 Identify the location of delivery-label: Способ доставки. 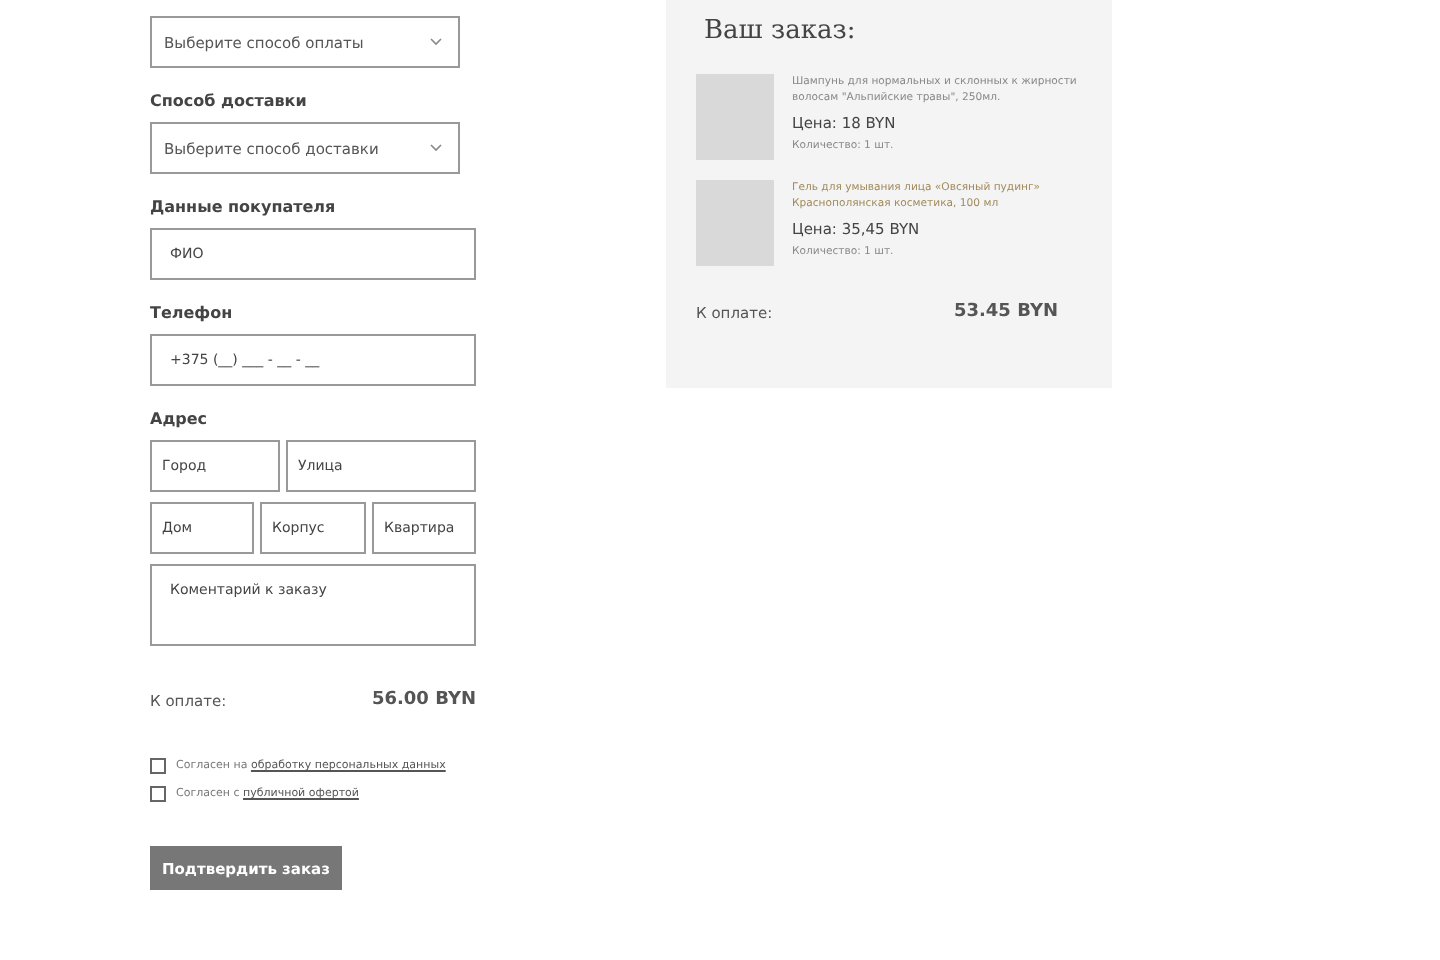
(229, 101).